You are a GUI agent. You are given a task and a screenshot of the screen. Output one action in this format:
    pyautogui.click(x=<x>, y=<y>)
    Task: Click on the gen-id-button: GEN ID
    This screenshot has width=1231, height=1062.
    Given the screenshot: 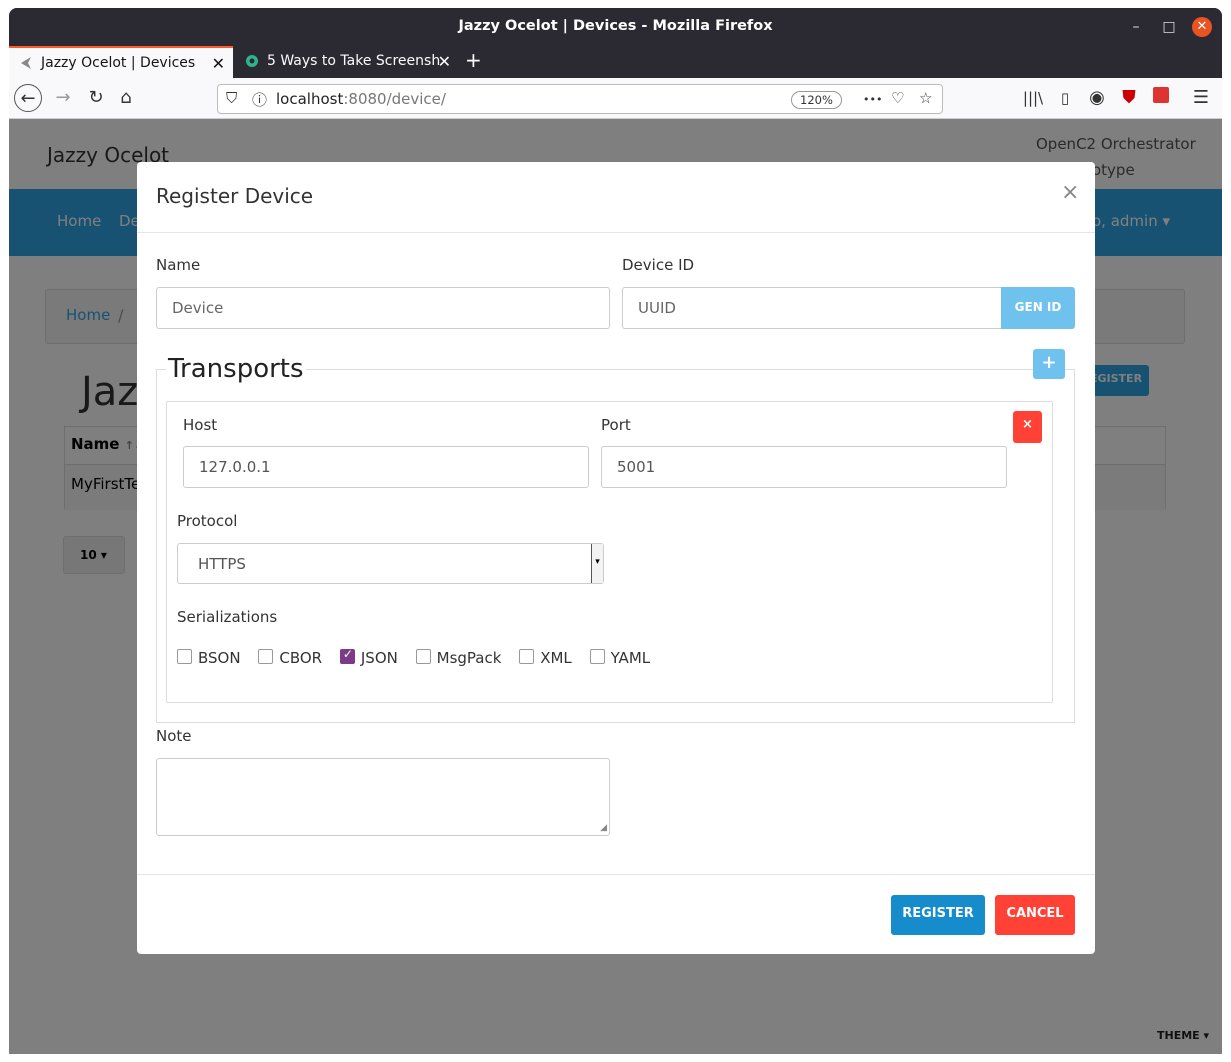 What is the action you would take?
    pyautogui.click(x=1038, y=308)
    